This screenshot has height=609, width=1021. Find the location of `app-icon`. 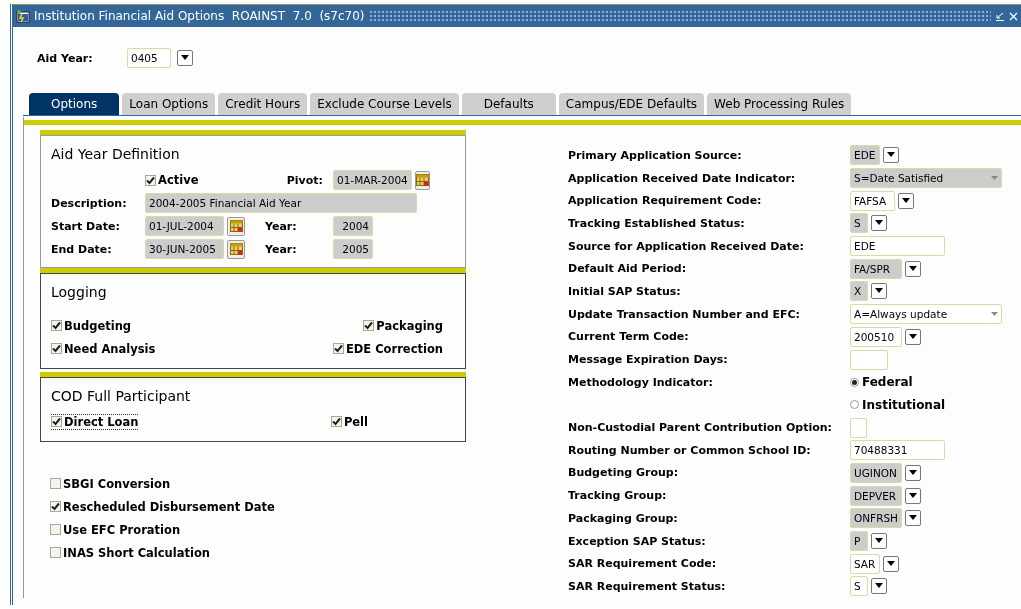

app-icon is located at coordinates (23, 16).